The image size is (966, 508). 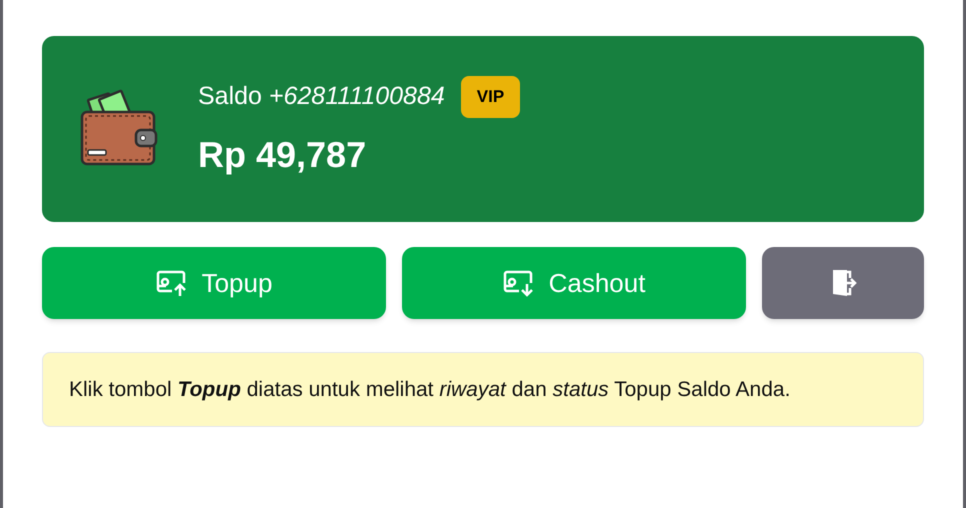 What do you see at coordinates (172, 283) in the screenshot?
I see `money-up-icon` at bounding box center [172, 283].